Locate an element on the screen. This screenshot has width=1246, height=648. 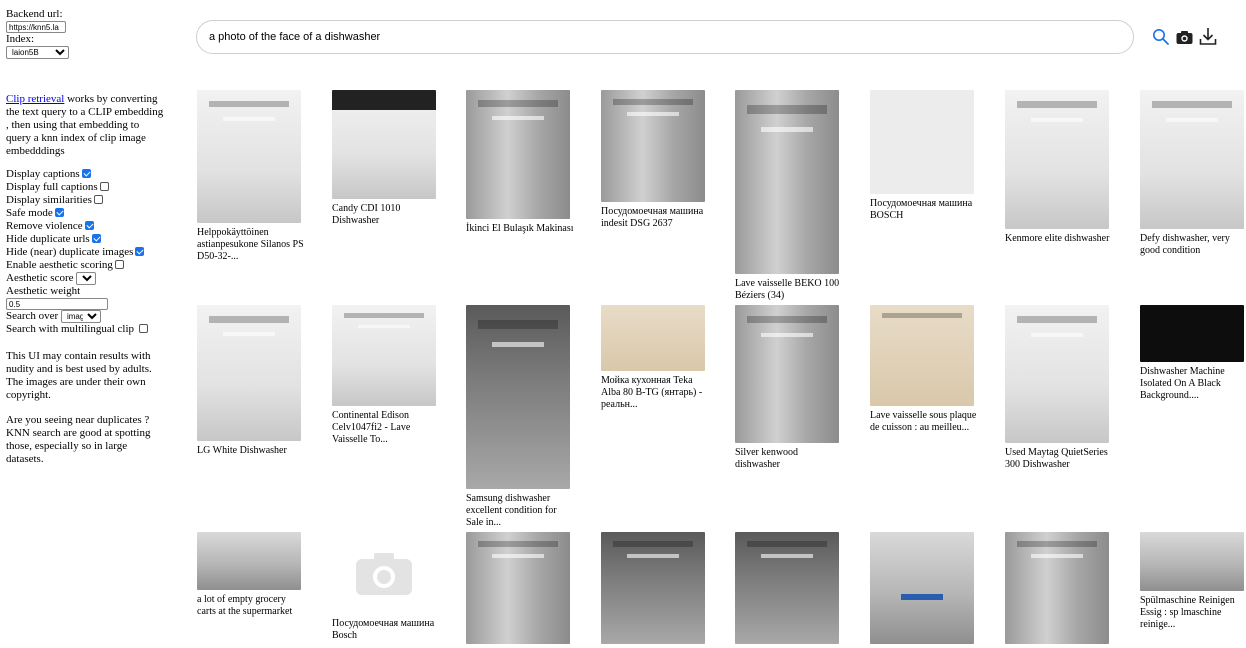
option-multilingual: Search with multilingual clip is located at coordinates (86, 329).